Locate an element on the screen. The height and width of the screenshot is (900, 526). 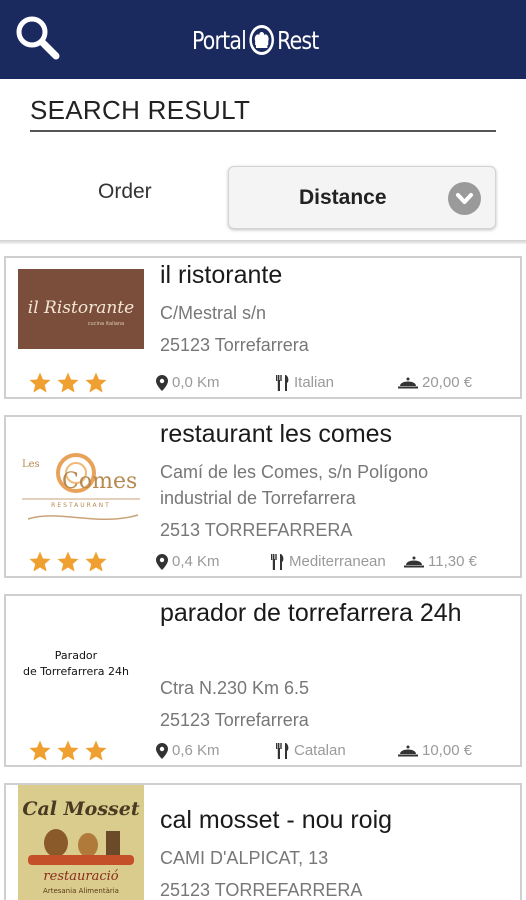
price: 10,00 € is located at coordinates (435, 750).